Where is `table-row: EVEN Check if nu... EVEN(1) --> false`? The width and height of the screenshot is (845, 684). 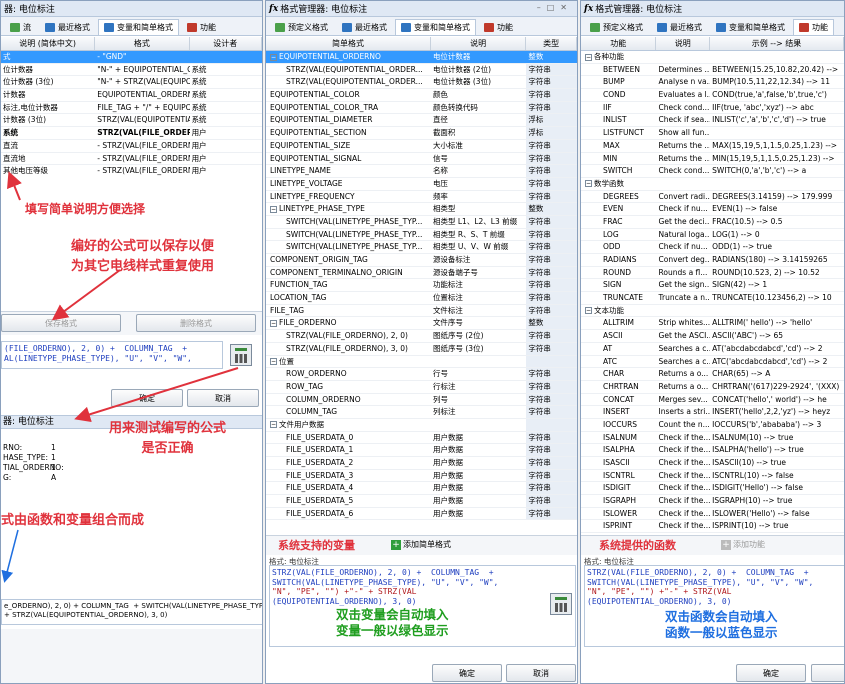
table-row: EVEN Check if nu... EVEN(1) --> false is located at coordinates (712, 209).